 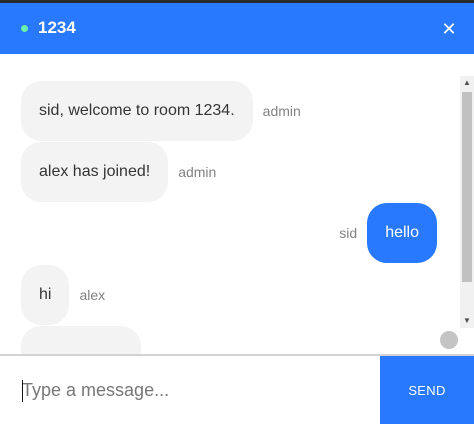 What do you see at coordinates (449, 29) in the screenshot?
I see `close-icon: ✕` at bounding box center [449, 29].